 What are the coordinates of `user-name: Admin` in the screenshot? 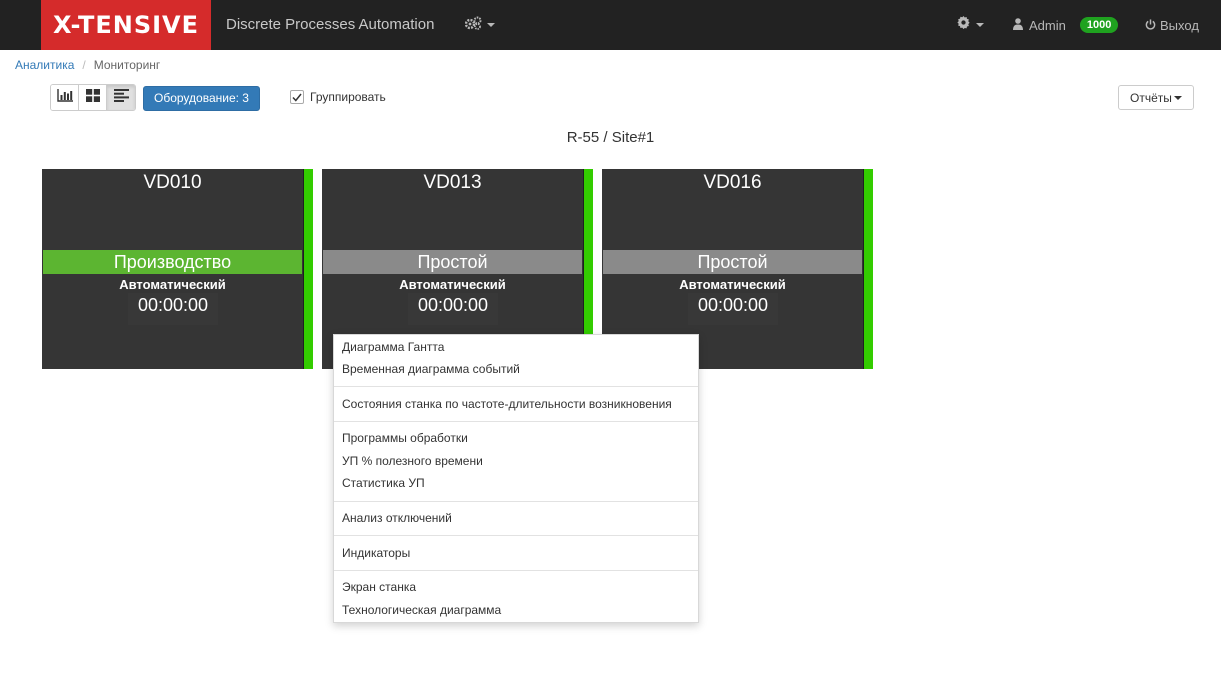 It's located at (1047, 25).